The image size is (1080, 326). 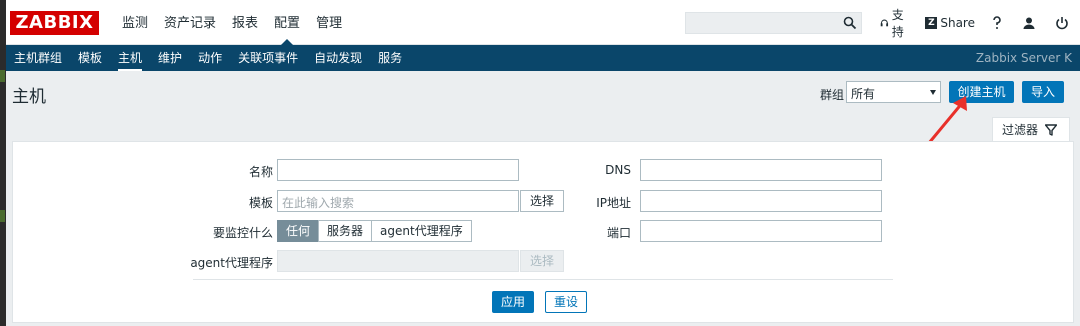 What do you see at coordinates (421, 231) in the screenshot?
I see `monitored-option-proxy: agent代理程序` at bounding box center [421, 231].